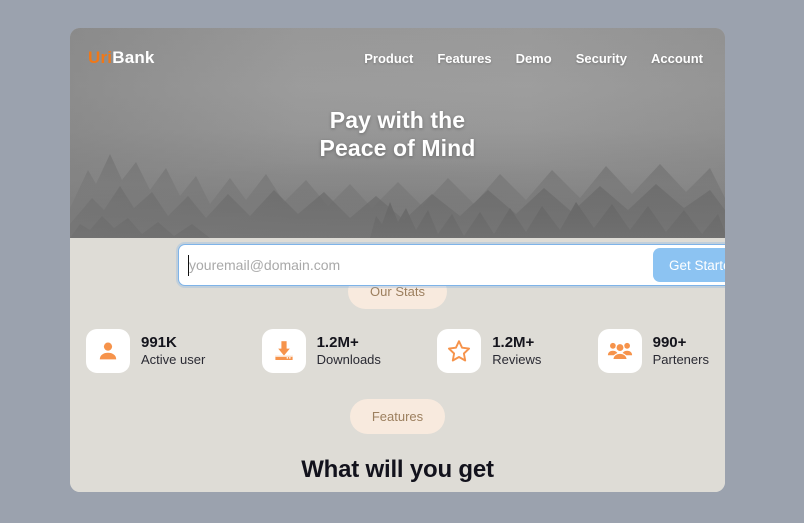  I want to click on user-icon, so click(108, 351).